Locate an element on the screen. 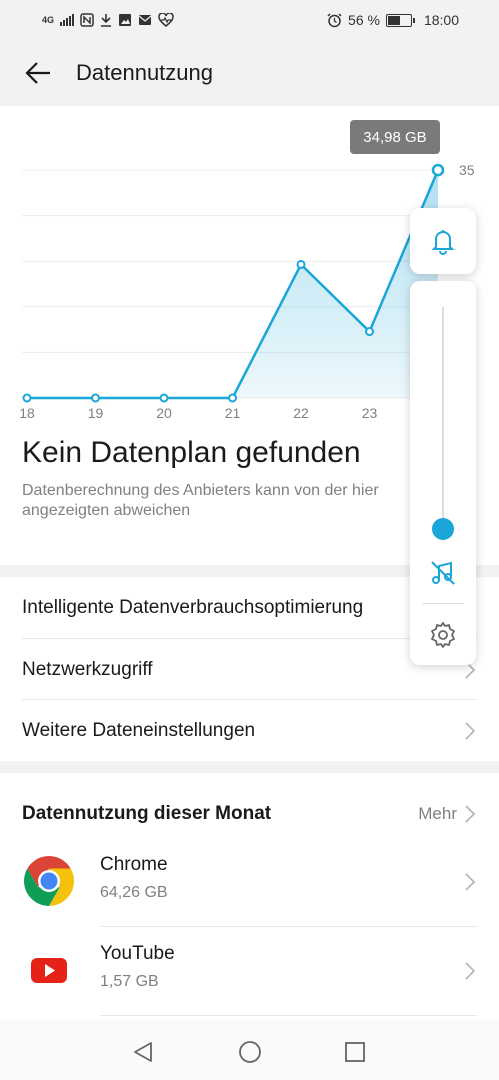 The image size is (499, 1080). mail-icon is located at coordinates (145, 20).